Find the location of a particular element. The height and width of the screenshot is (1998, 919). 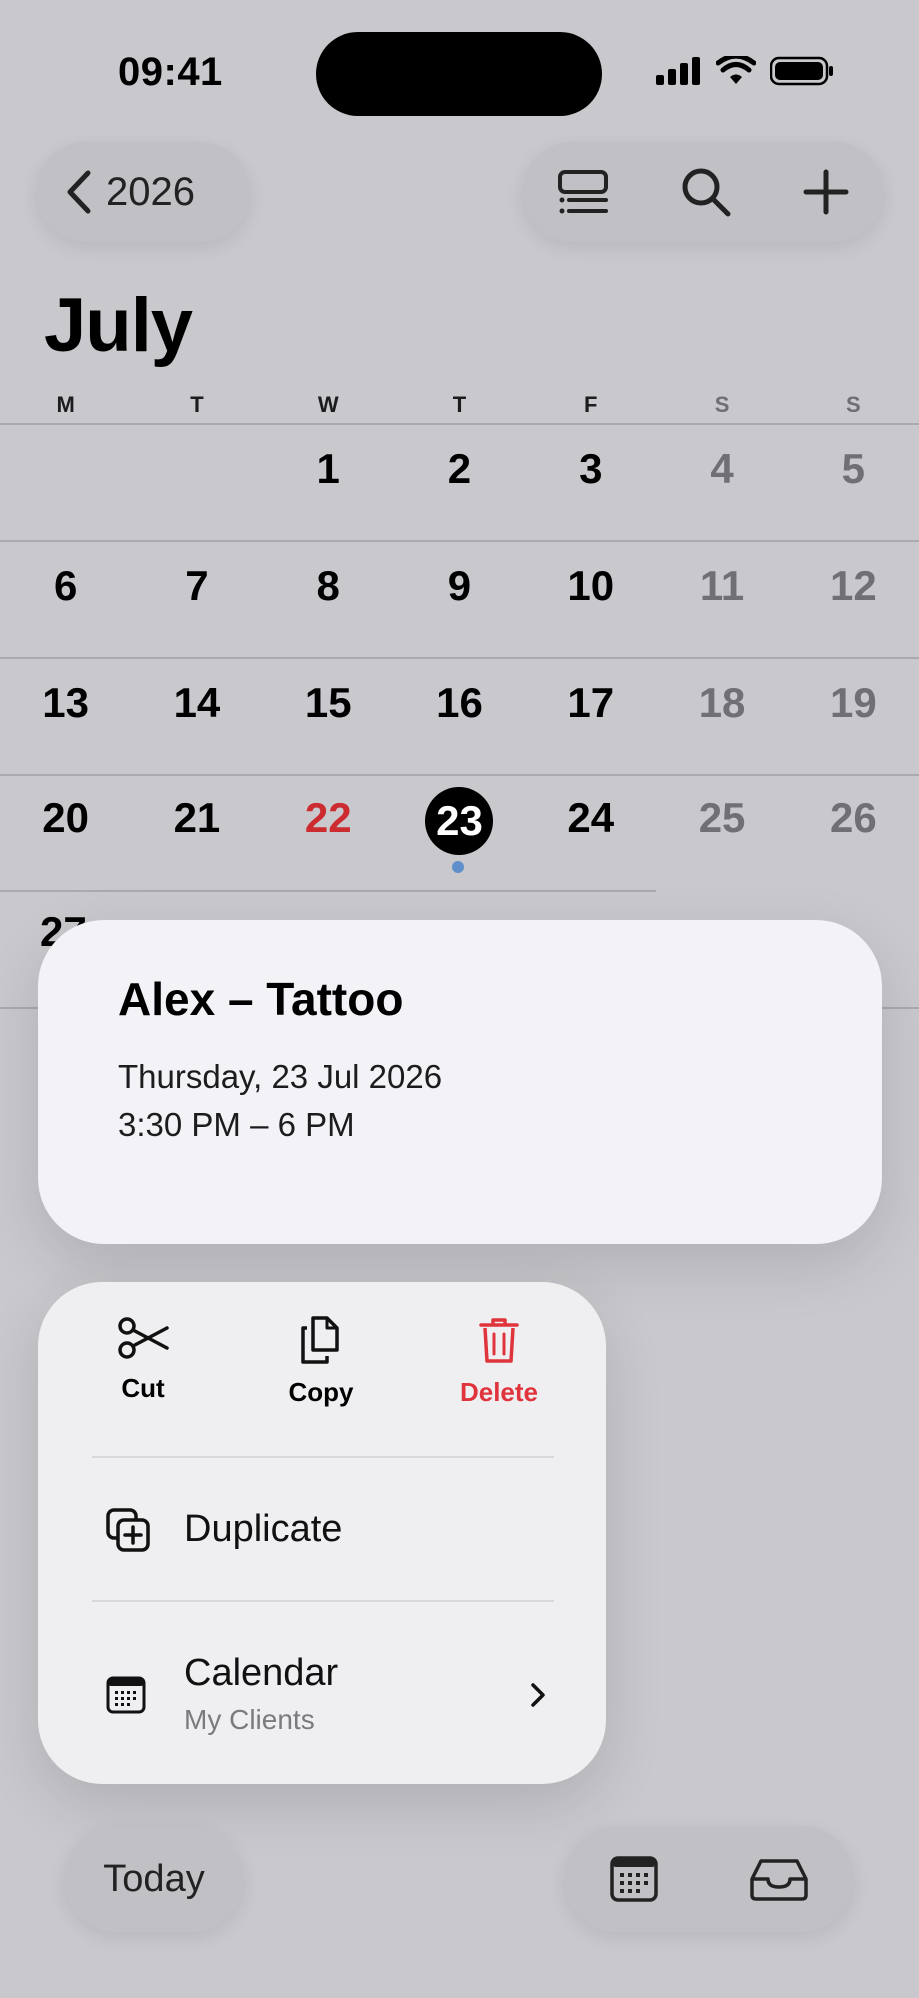

list-view-icon is located at coordinates (583, 192).